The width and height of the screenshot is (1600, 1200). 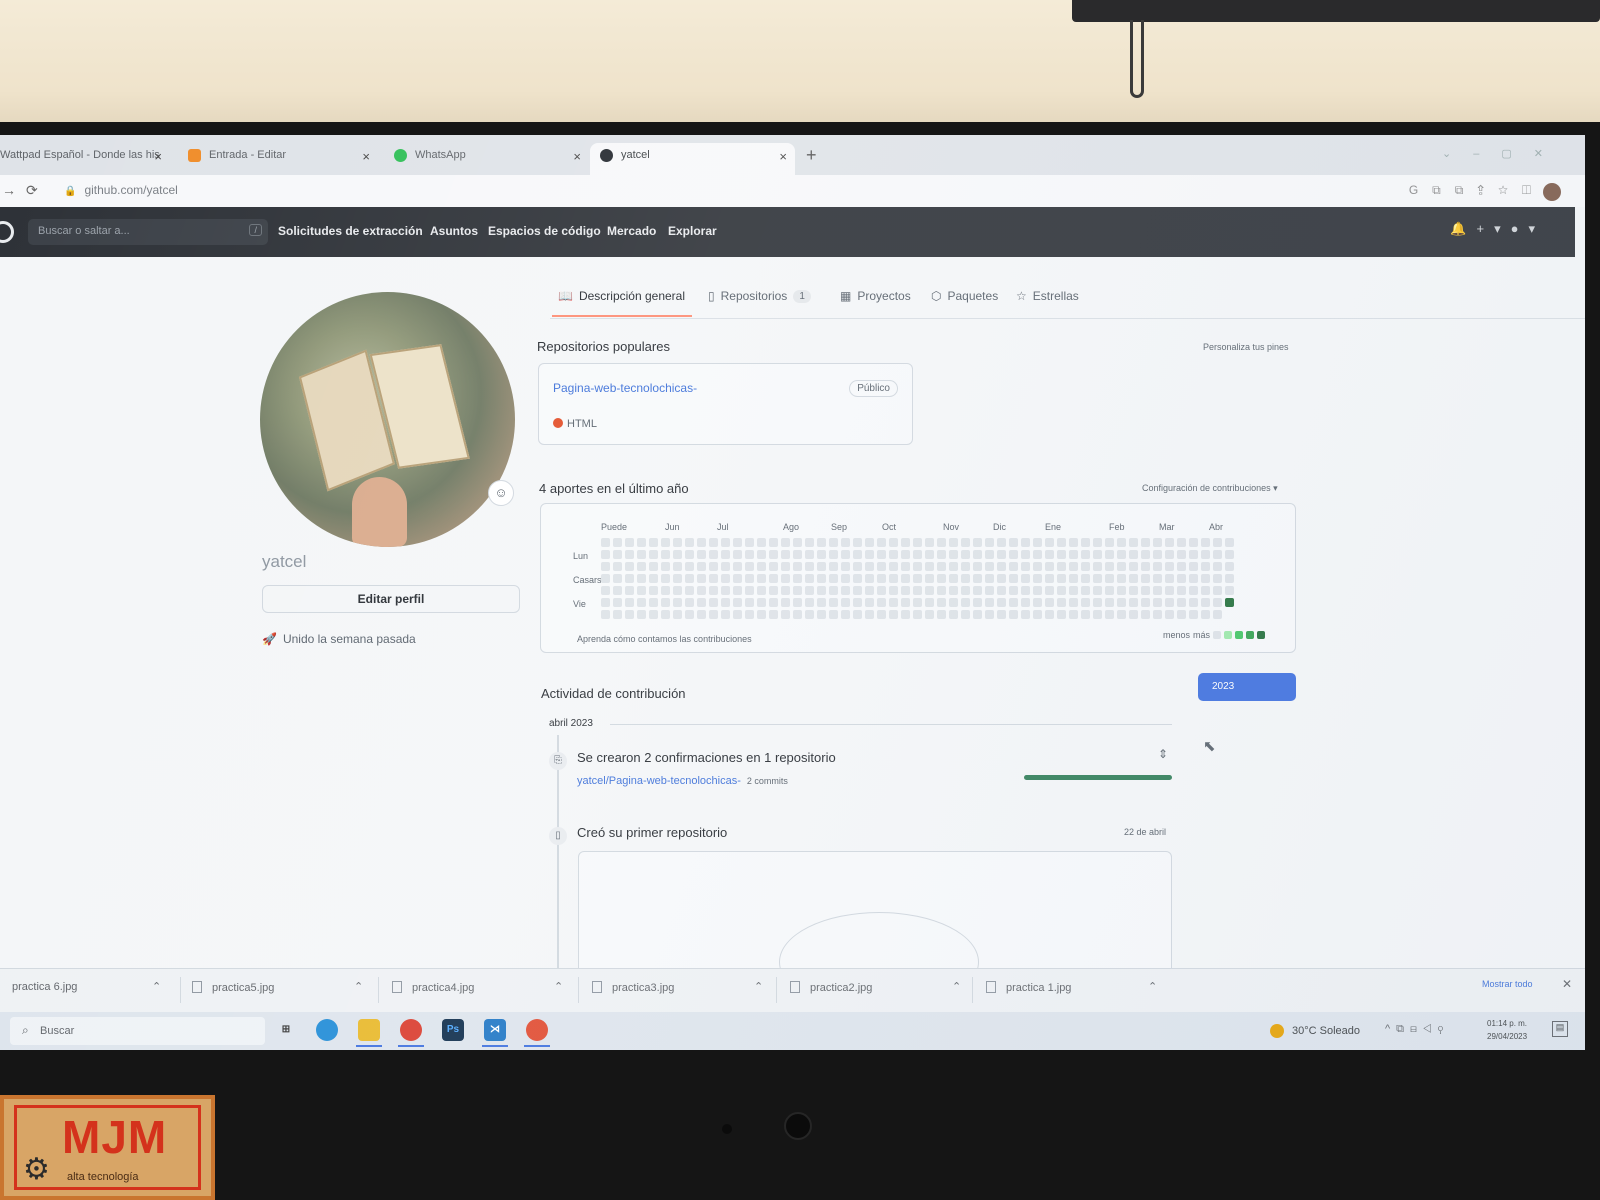 What do you see at coordinates (1246, 347) in the screenshot?
I see `customize-pins-link: Personaliza tus pines` at bounding box center [1246, 347].